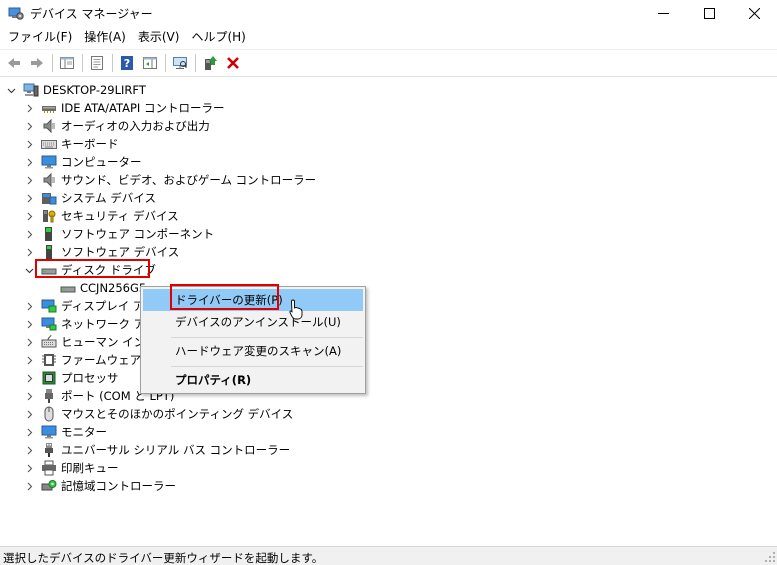 The width and height of the screenshot is (777, 565). I want to click on monitor-icon, so click(49, 162).